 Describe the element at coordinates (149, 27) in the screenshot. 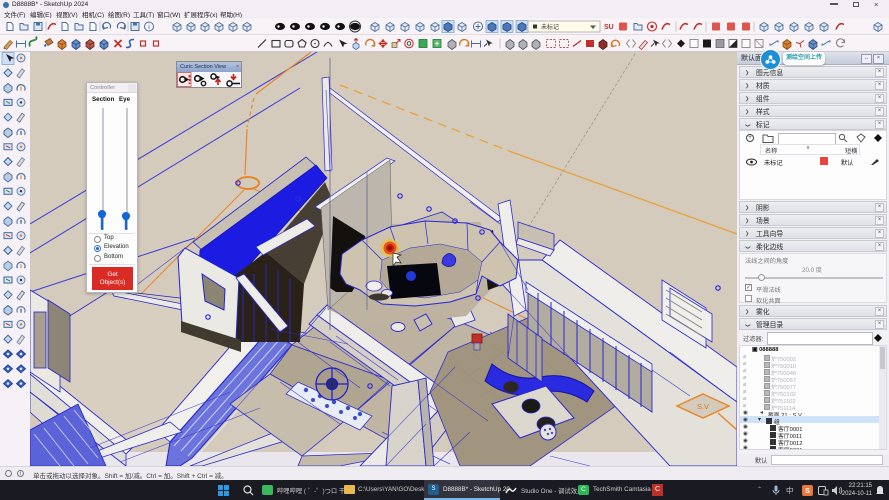

I see `svg-text: i` at that location.